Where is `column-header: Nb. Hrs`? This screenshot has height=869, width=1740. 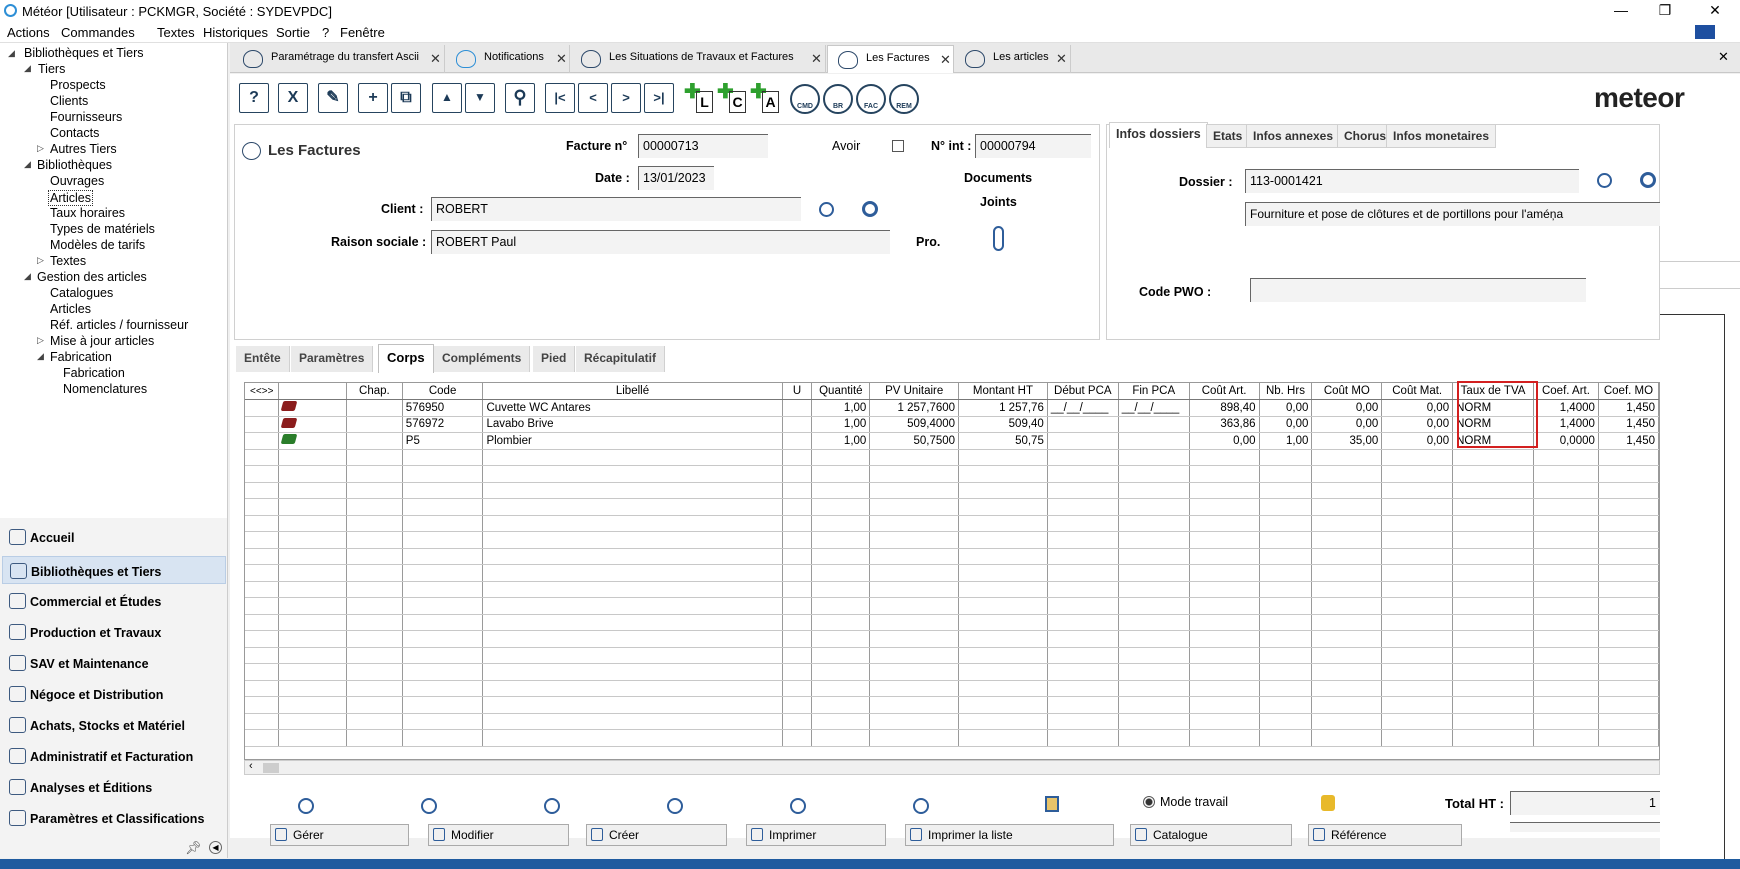 column-header: Nb. Hrs is located at coordinates (1286, 391).